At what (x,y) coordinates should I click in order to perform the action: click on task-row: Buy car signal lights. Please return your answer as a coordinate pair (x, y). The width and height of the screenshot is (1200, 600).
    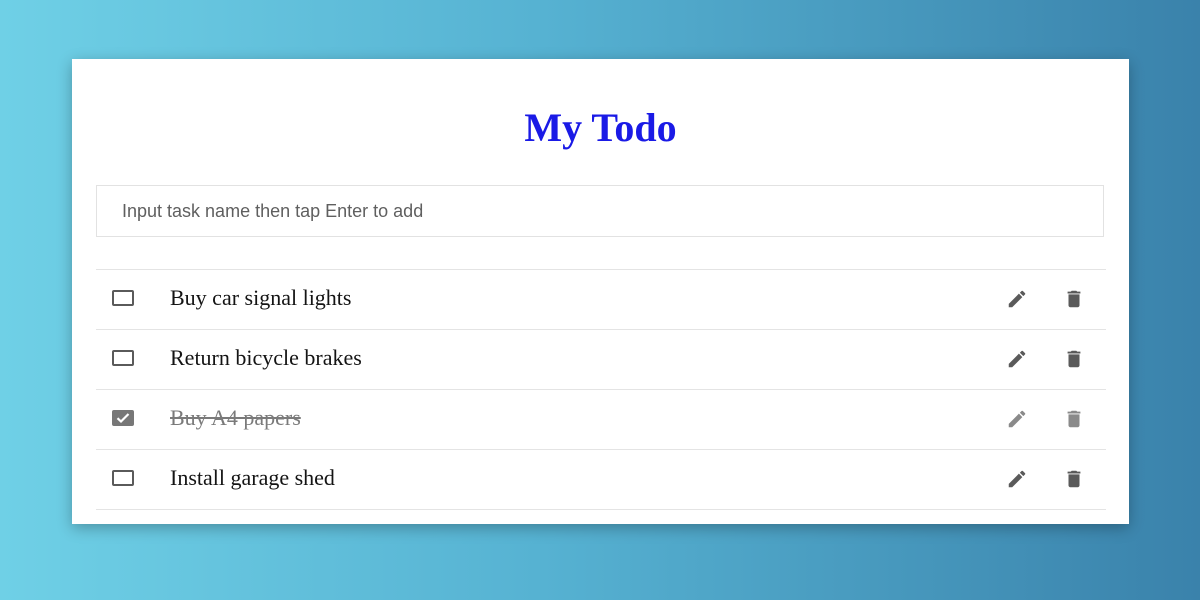
    Looking at the image, I should click on (601, 300).